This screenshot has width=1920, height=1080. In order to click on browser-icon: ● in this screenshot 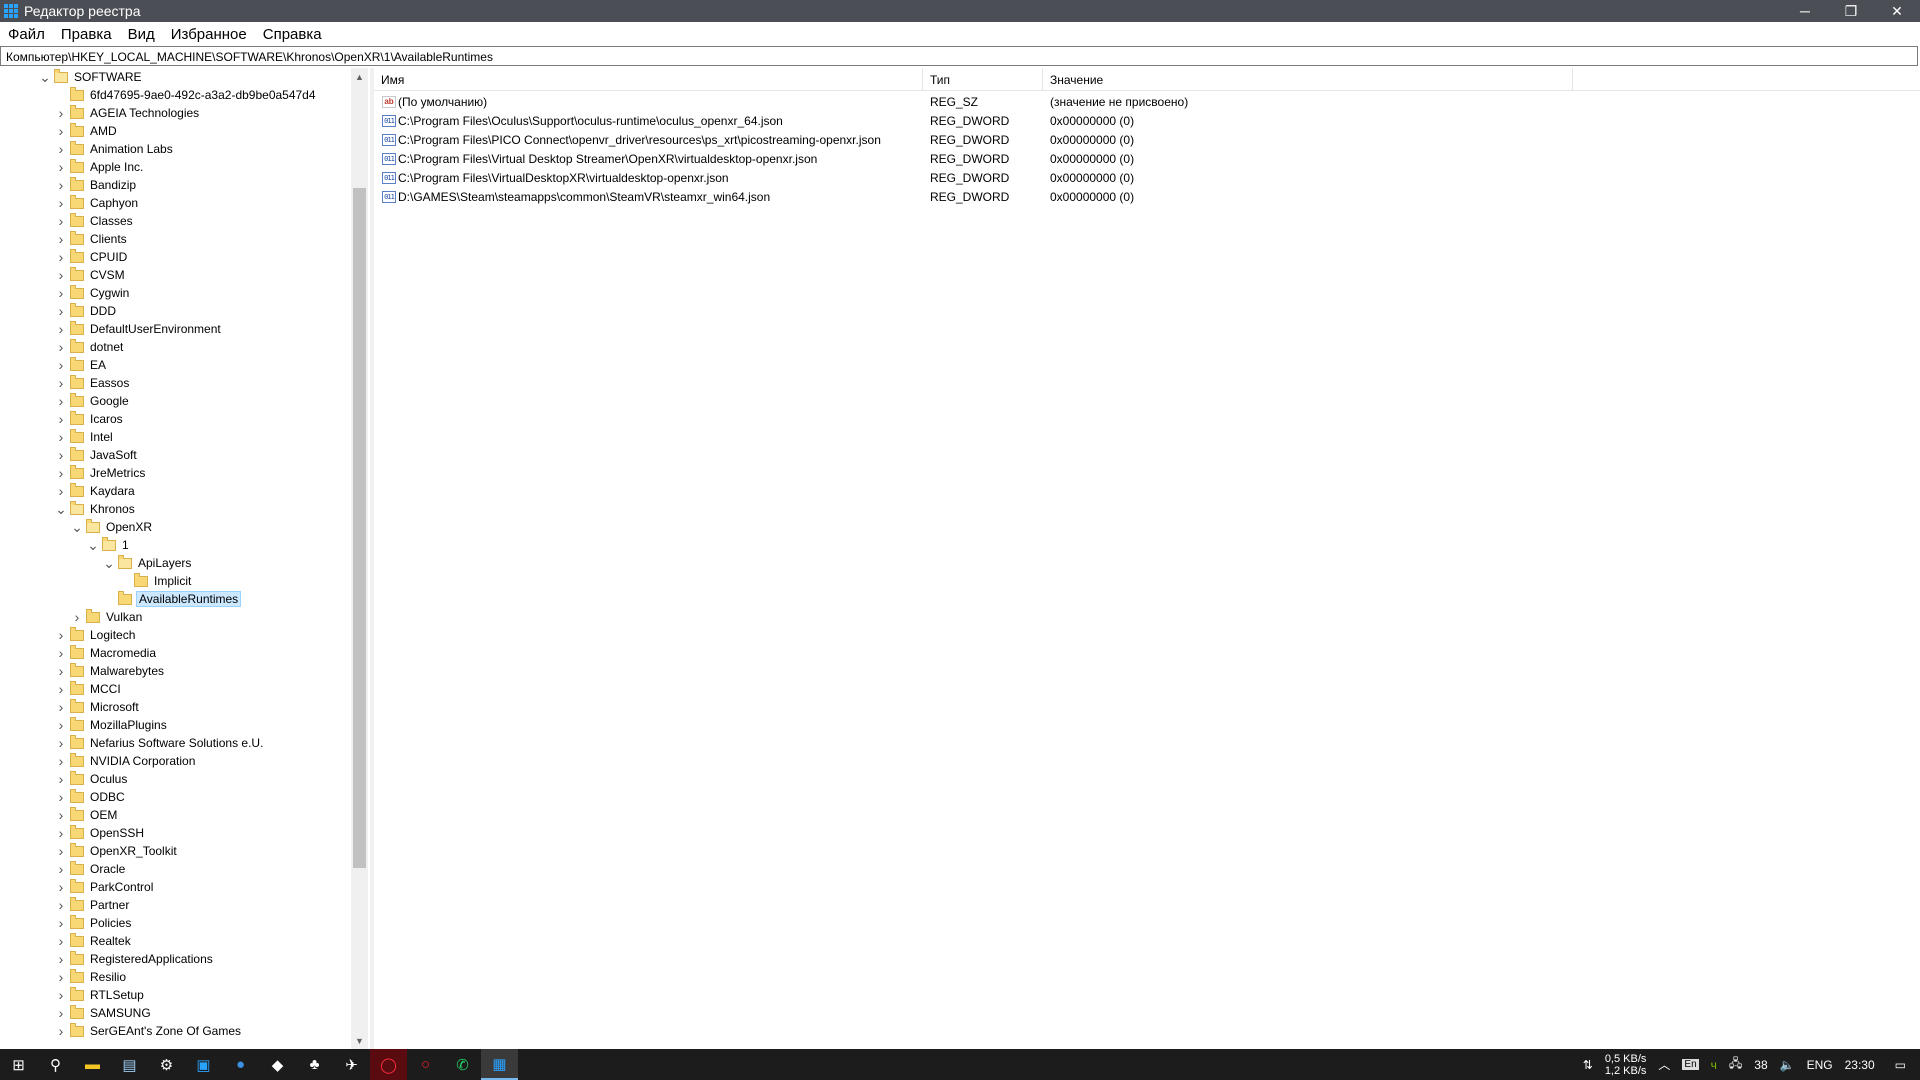, I will do `click(240, 1064)`.